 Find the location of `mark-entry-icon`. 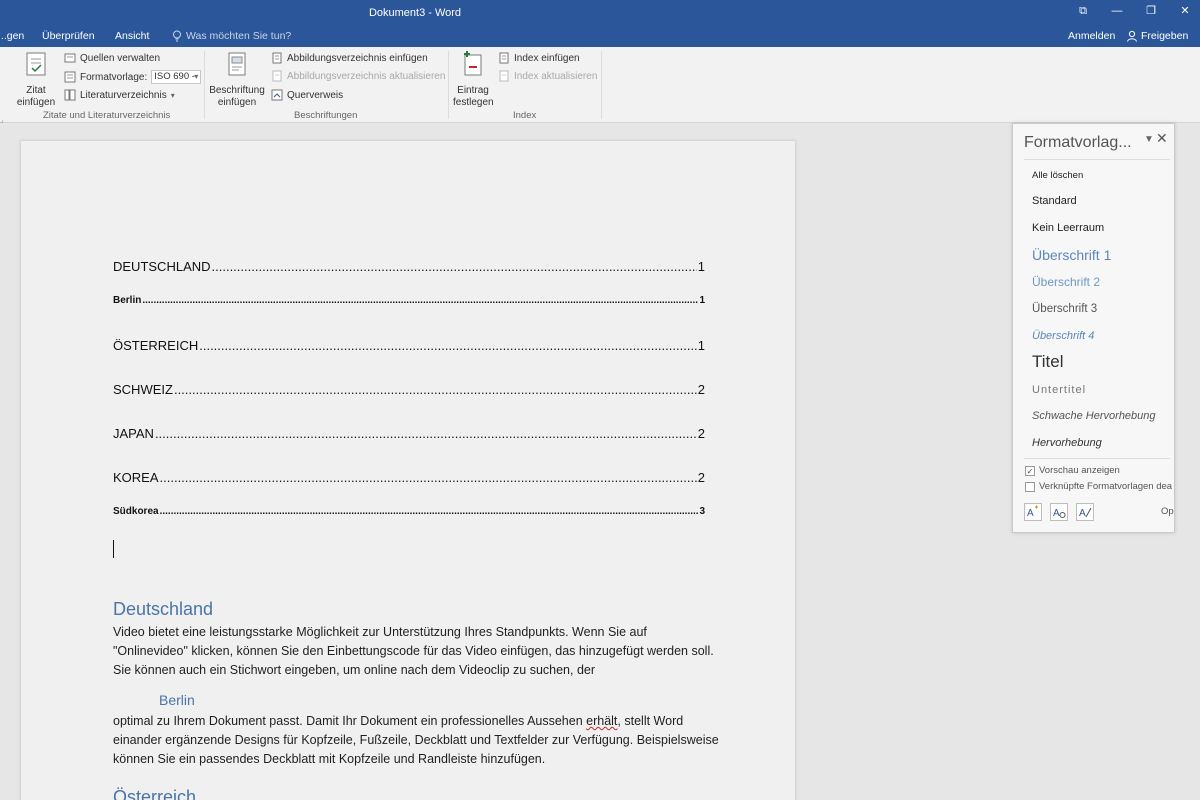

mark-entry-icon is located at coordinates (473, 63).